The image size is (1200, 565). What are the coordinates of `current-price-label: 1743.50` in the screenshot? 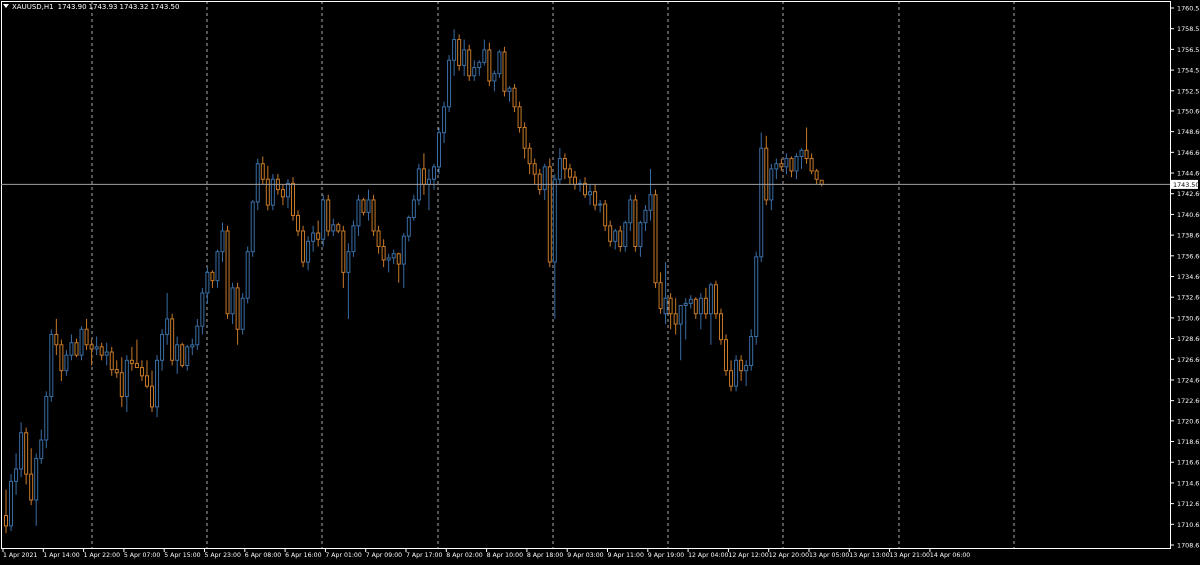 It's located at (1186, 185).